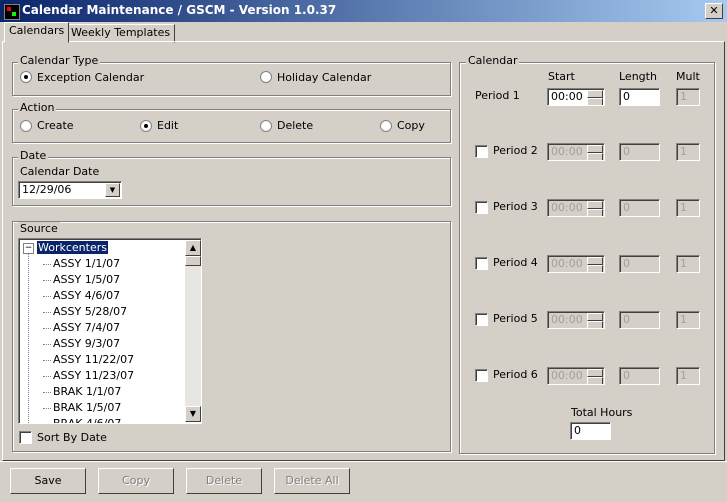 The width and height of the screenshot is (727, 502). I want to click on delete-radio, so click(266, 126).